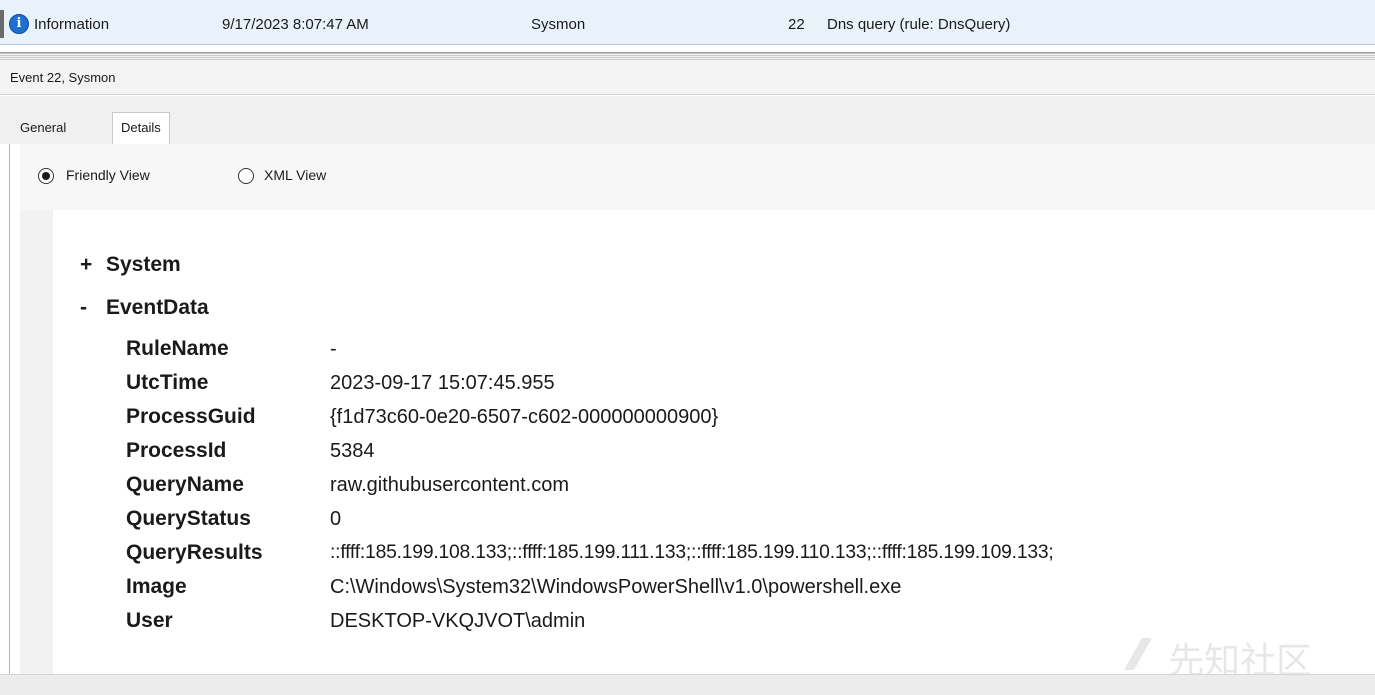  Describe the element at coordinates (352, 451) in the screenshot. I see `field-value: 5384` at that location.